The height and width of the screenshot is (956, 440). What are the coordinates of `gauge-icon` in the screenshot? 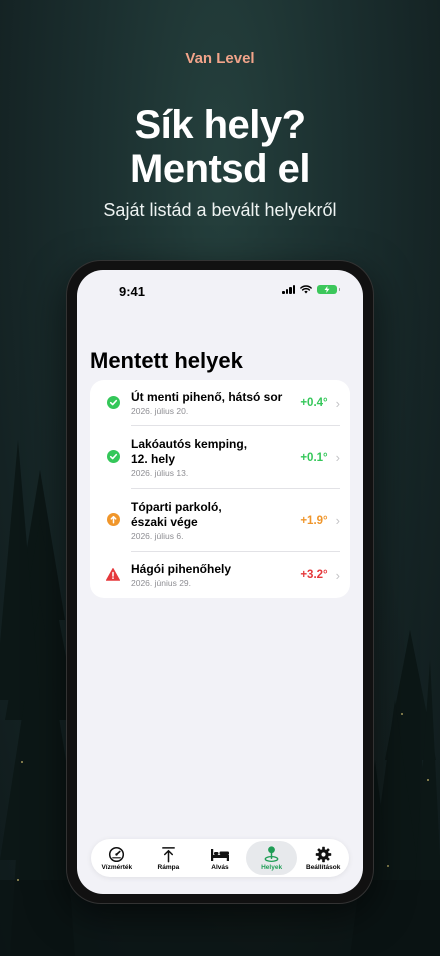 It's located at (117, 854).